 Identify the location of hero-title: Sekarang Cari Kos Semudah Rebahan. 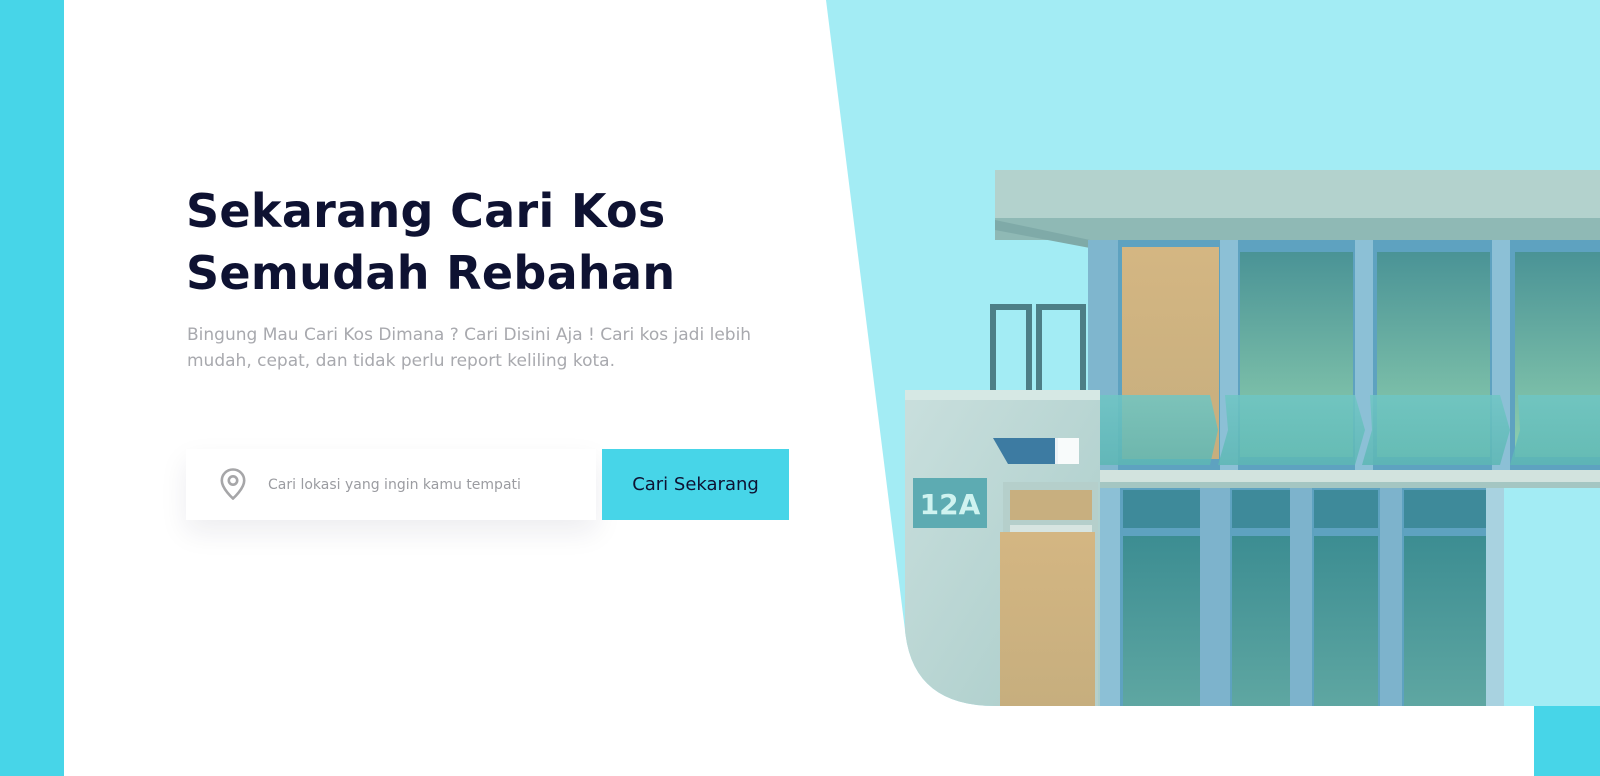
(430, 242).